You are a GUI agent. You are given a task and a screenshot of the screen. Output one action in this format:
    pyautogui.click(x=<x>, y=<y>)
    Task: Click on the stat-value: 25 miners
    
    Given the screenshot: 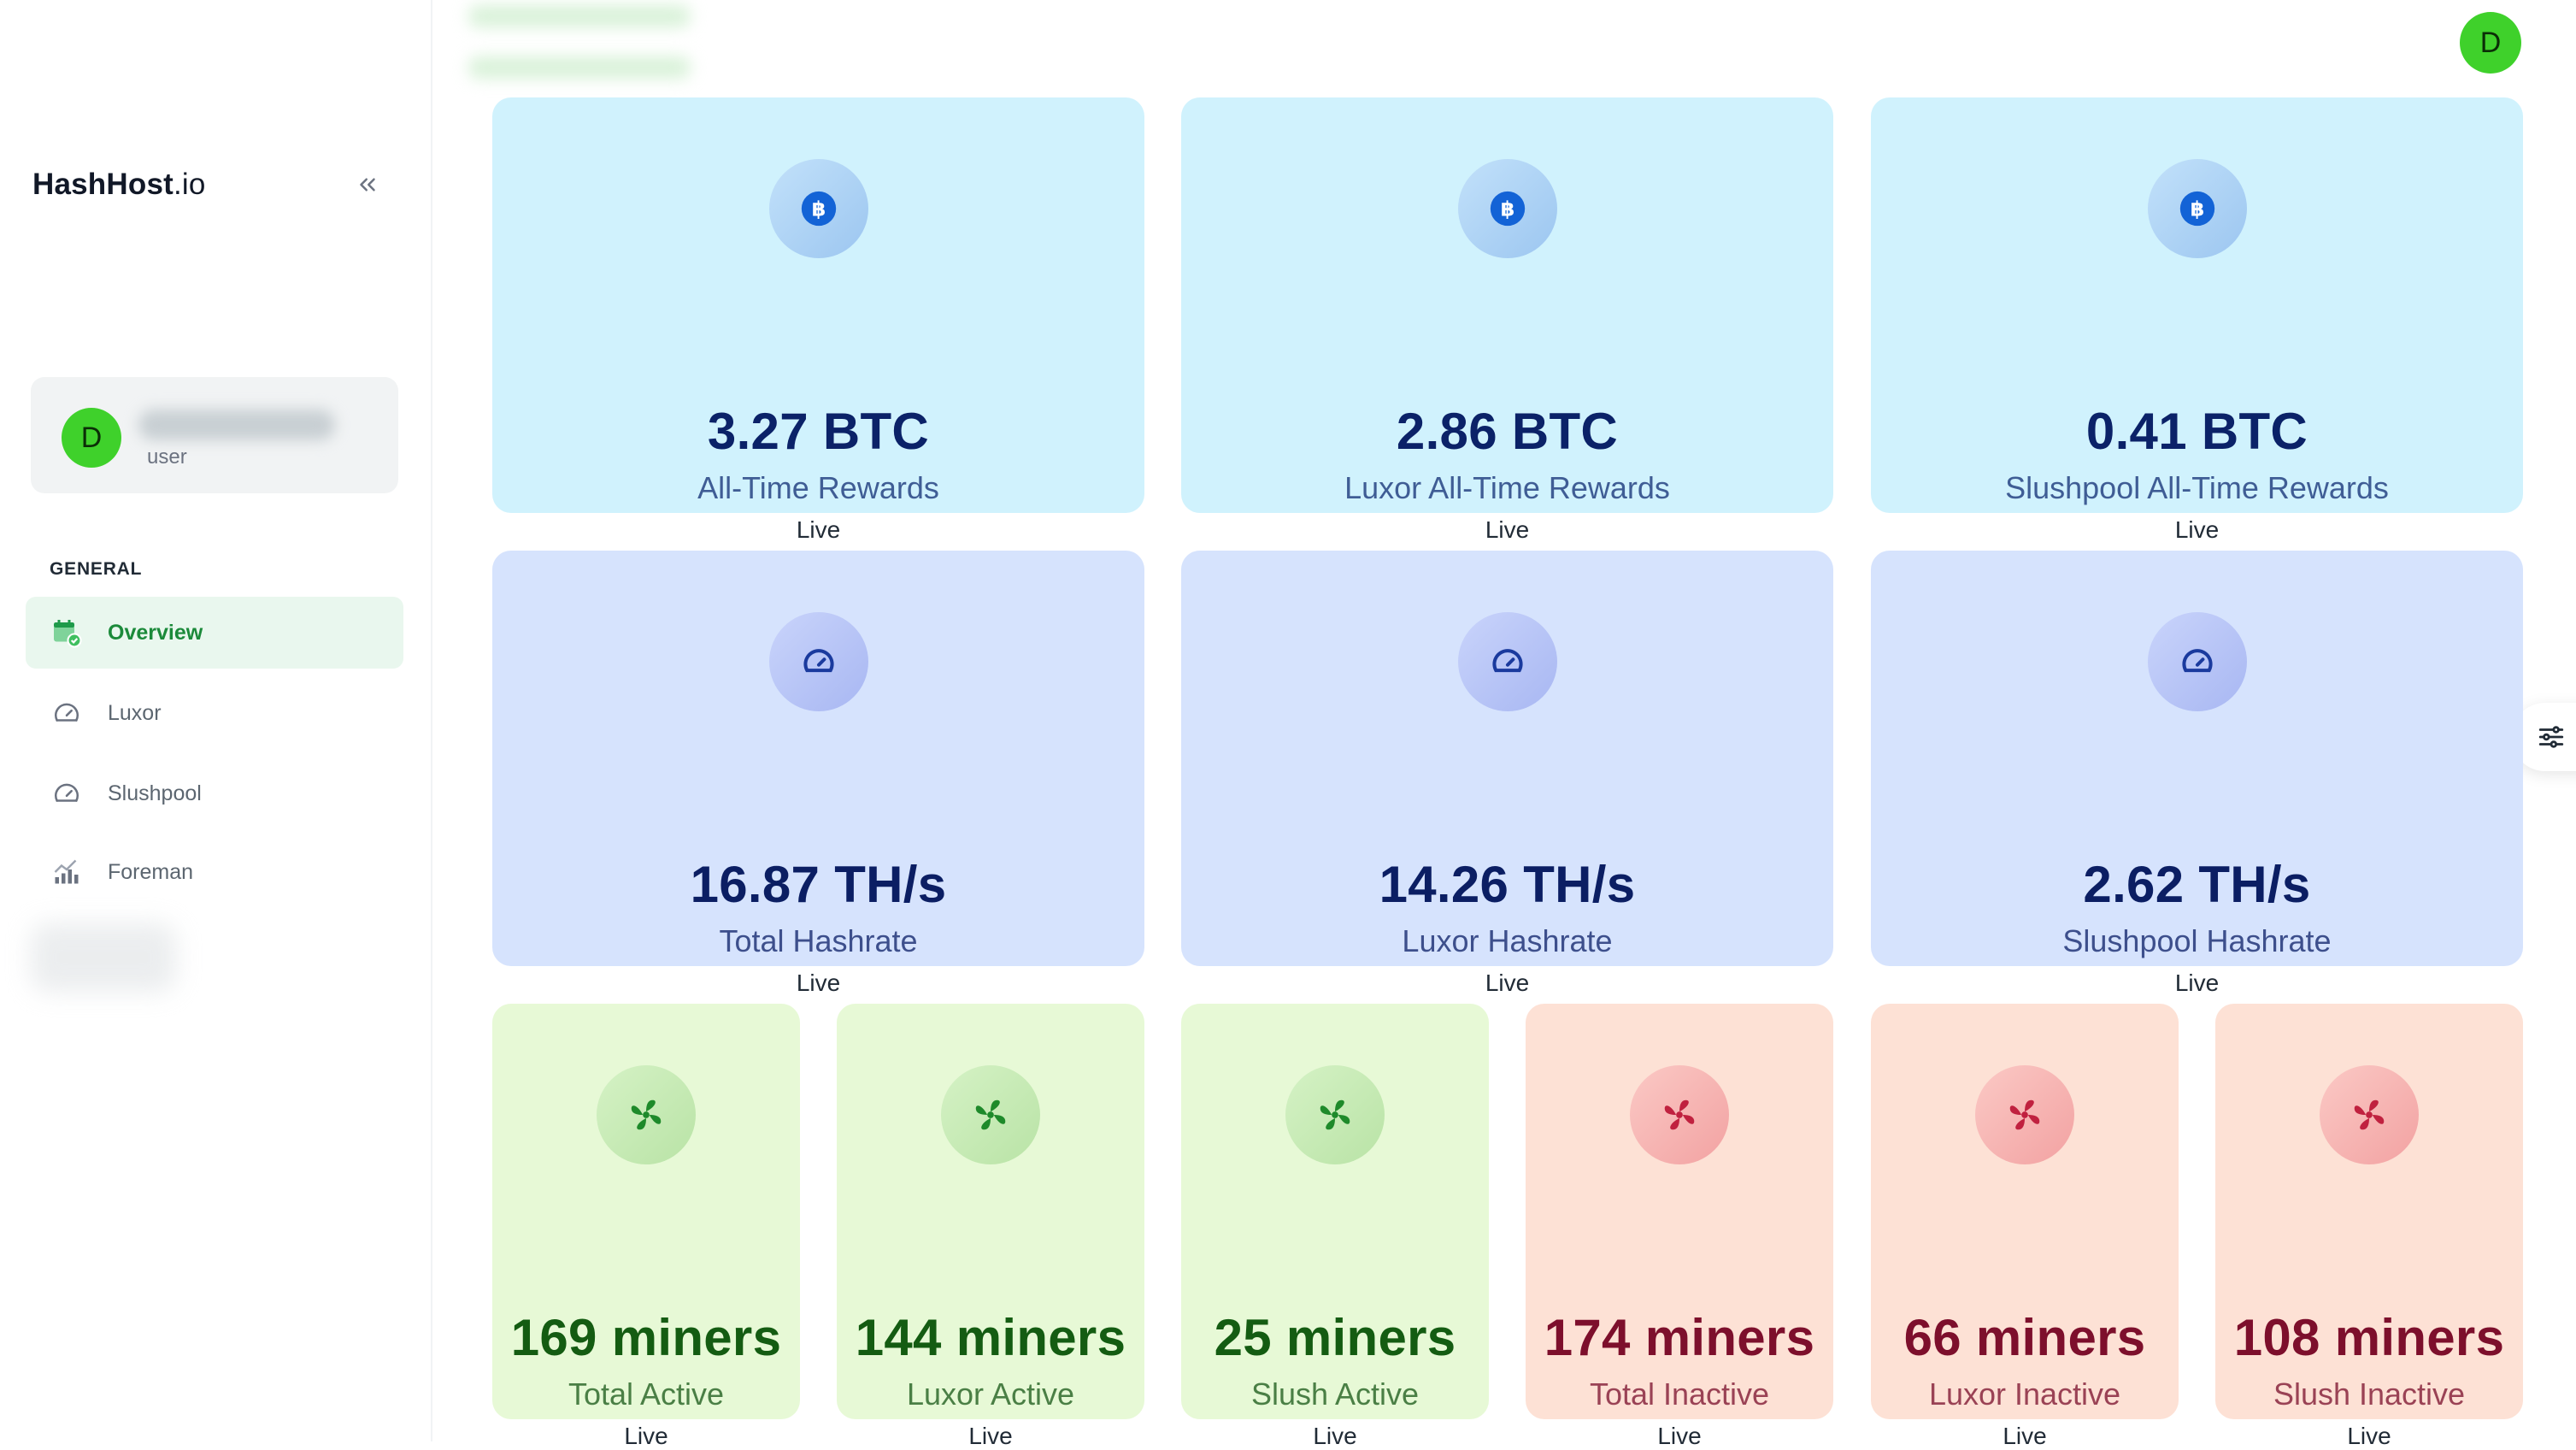 What is the action you would take?
    pyautogui.click(x=1335, y=1338)
    